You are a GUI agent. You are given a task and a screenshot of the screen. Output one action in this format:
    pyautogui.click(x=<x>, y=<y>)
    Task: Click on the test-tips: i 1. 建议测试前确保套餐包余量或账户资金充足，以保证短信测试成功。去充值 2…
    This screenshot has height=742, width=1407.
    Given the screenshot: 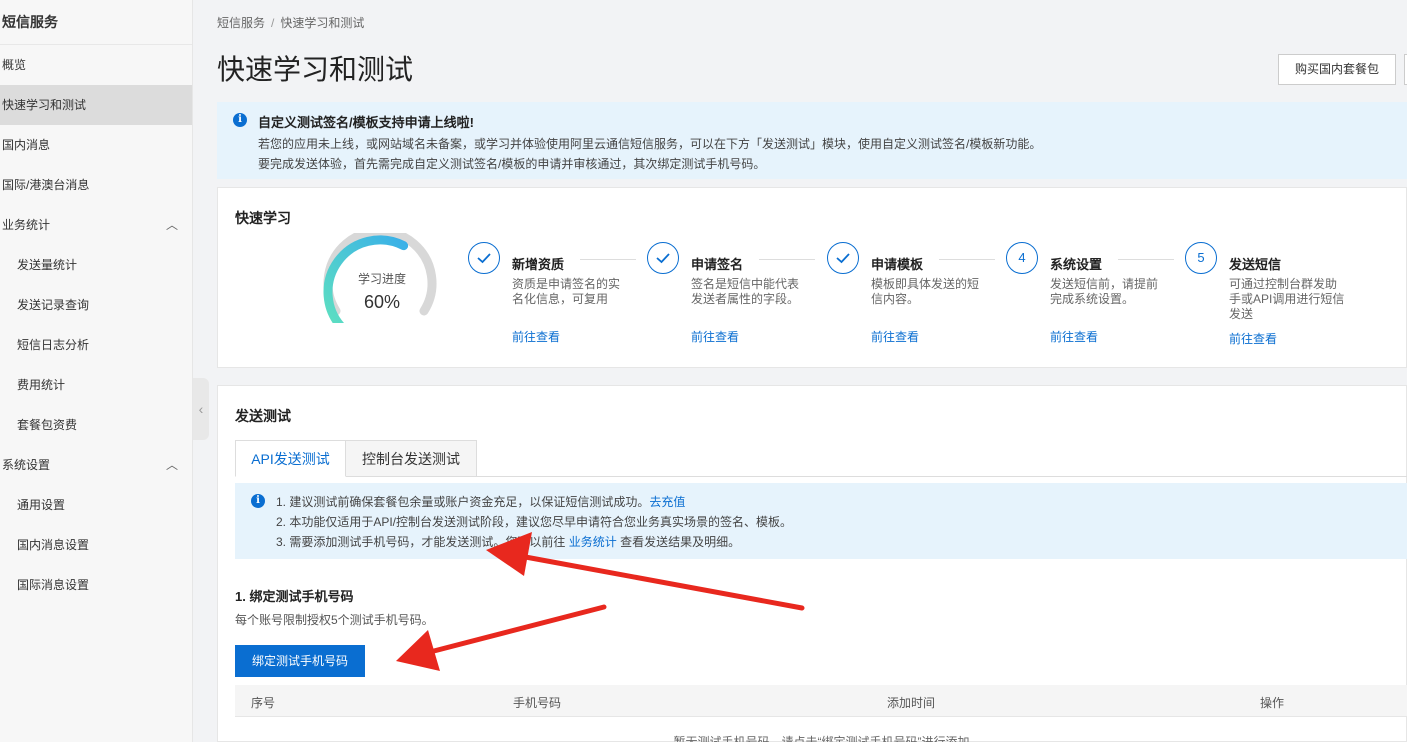 What is the action you would take?
    pyautogui.click(x=821, y=521)
    